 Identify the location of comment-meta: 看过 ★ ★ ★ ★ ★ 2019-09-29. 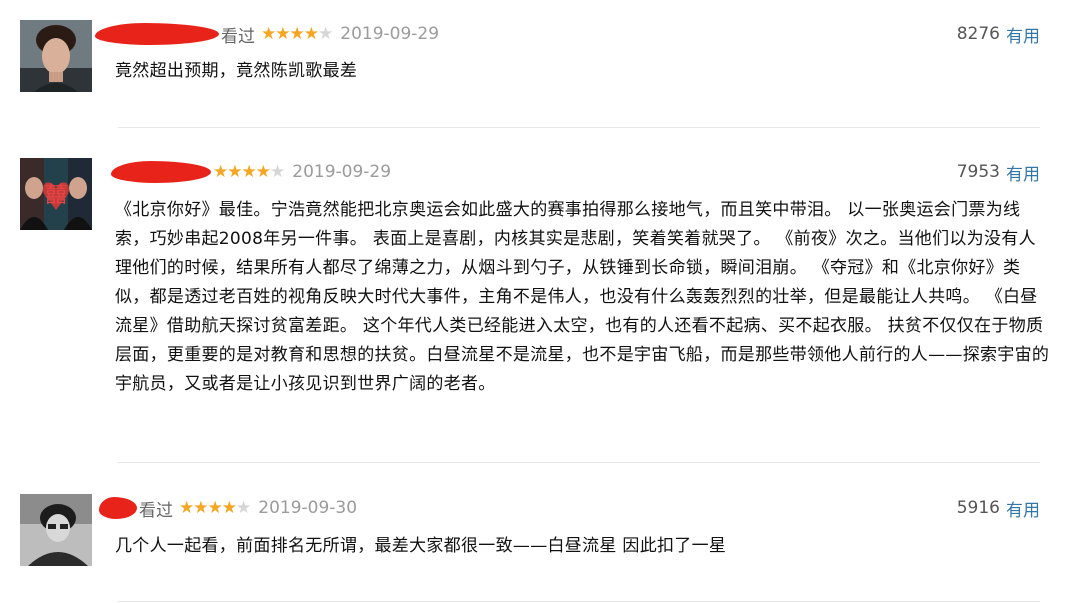
(267, 34).